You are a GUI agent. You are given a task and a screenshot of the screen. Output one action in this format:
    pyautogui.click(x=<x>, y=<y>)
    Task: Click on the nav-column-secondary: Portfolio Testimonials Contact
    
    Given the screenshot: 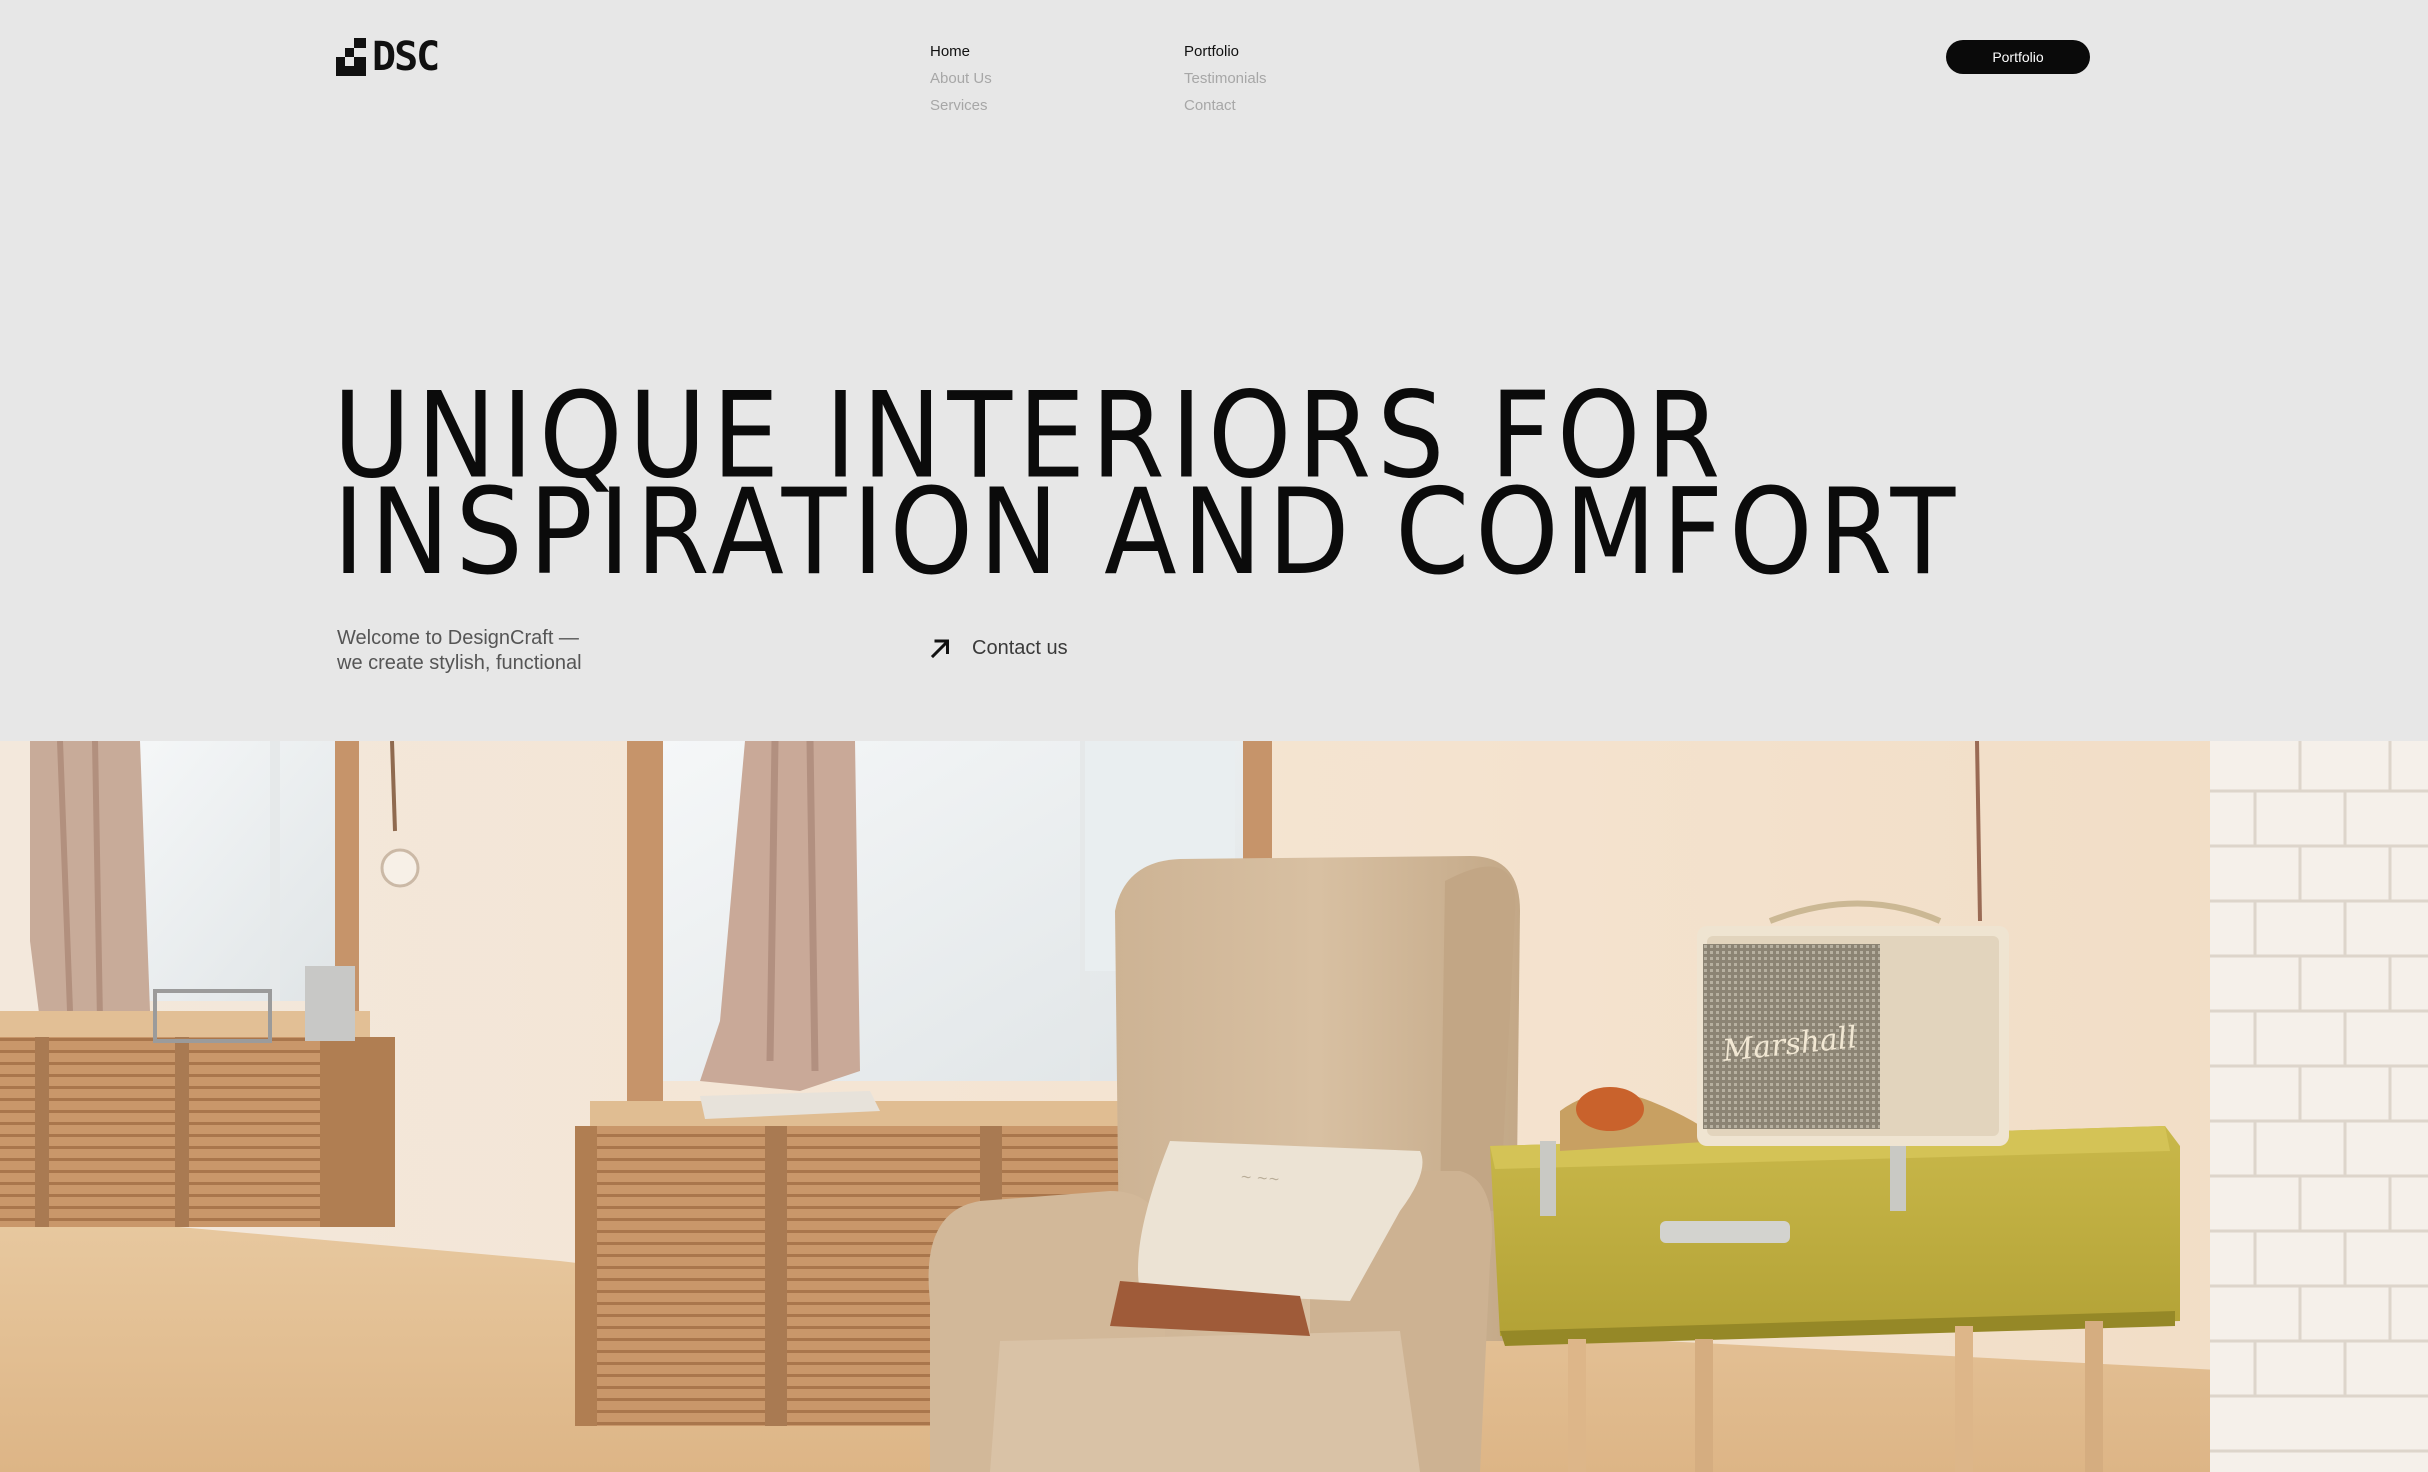 What is the action you would take?
    pyautogui.click(x=1225, y=78)
    